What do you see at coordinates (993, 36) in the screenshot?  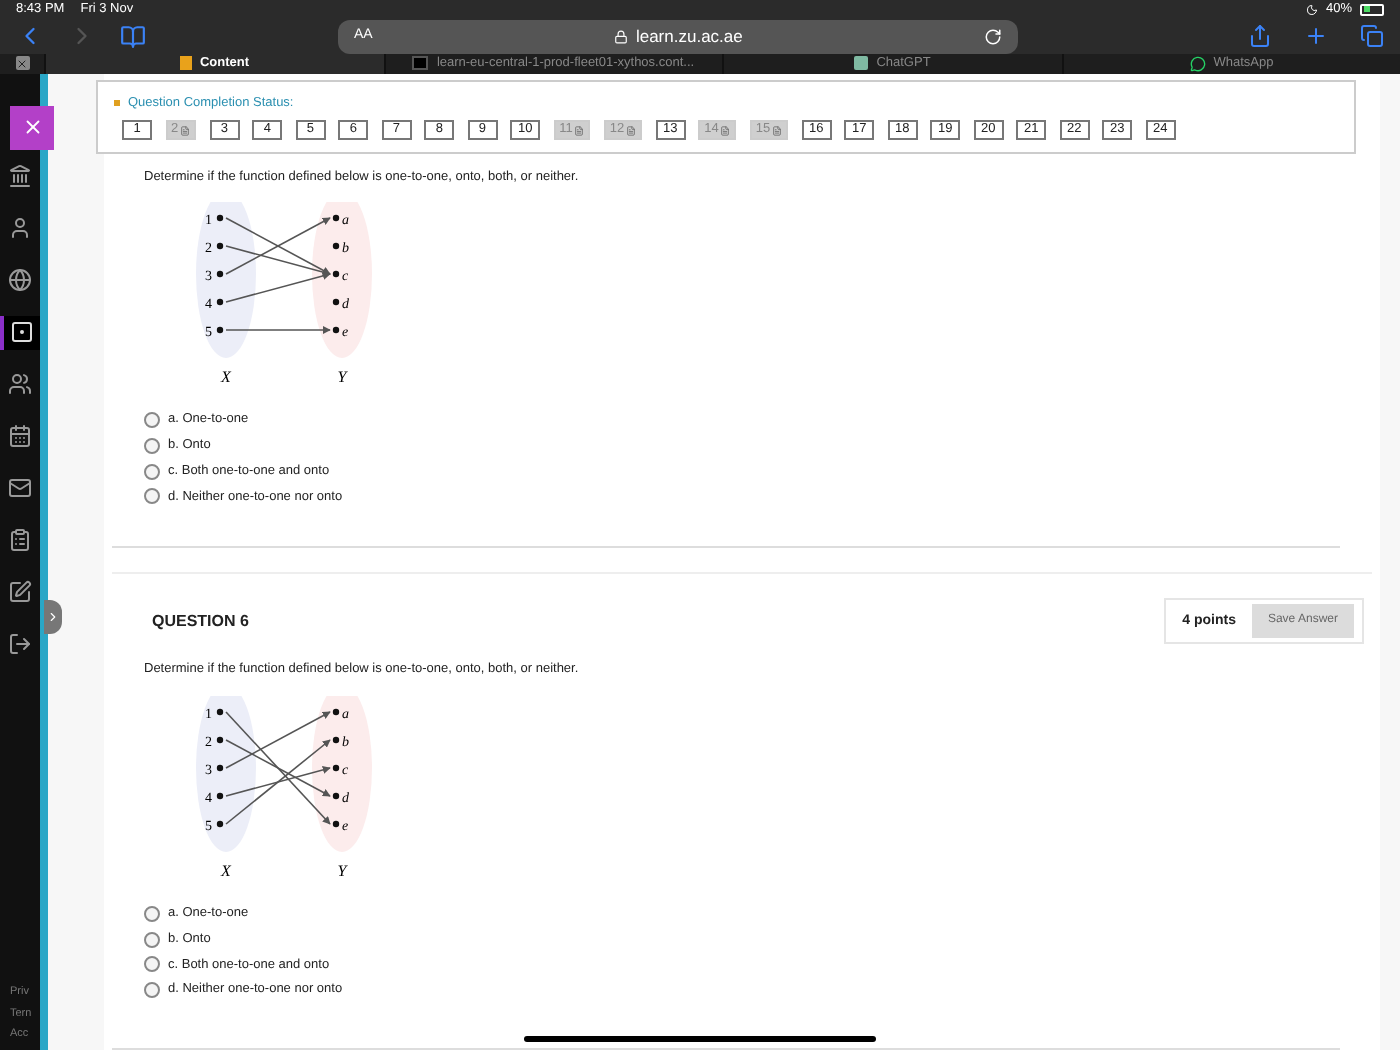 I see `reload-icon` at bounding box center [993, 36].